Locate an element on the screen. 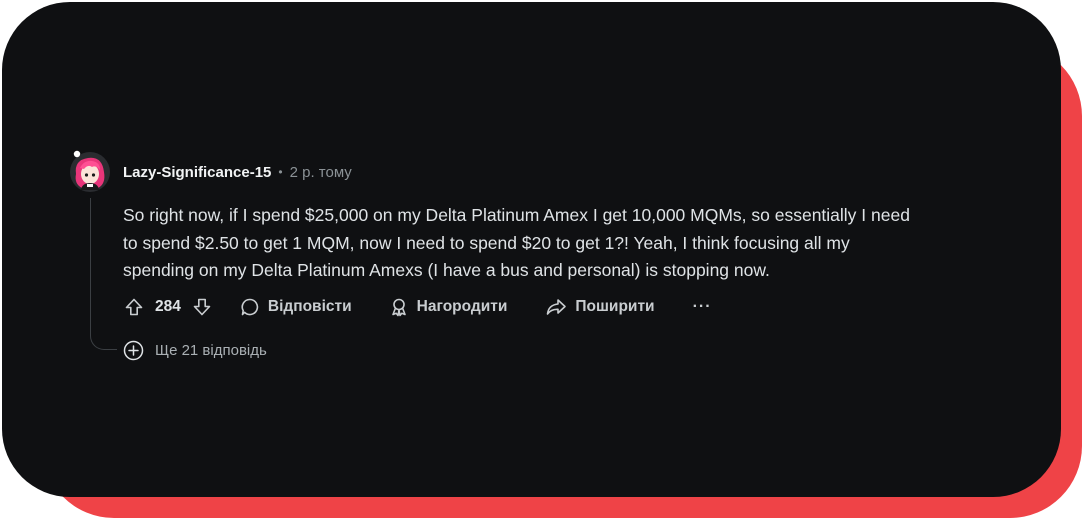 This screenshot has width=1084, height=519. avatar is located at coordinates (90, 172).